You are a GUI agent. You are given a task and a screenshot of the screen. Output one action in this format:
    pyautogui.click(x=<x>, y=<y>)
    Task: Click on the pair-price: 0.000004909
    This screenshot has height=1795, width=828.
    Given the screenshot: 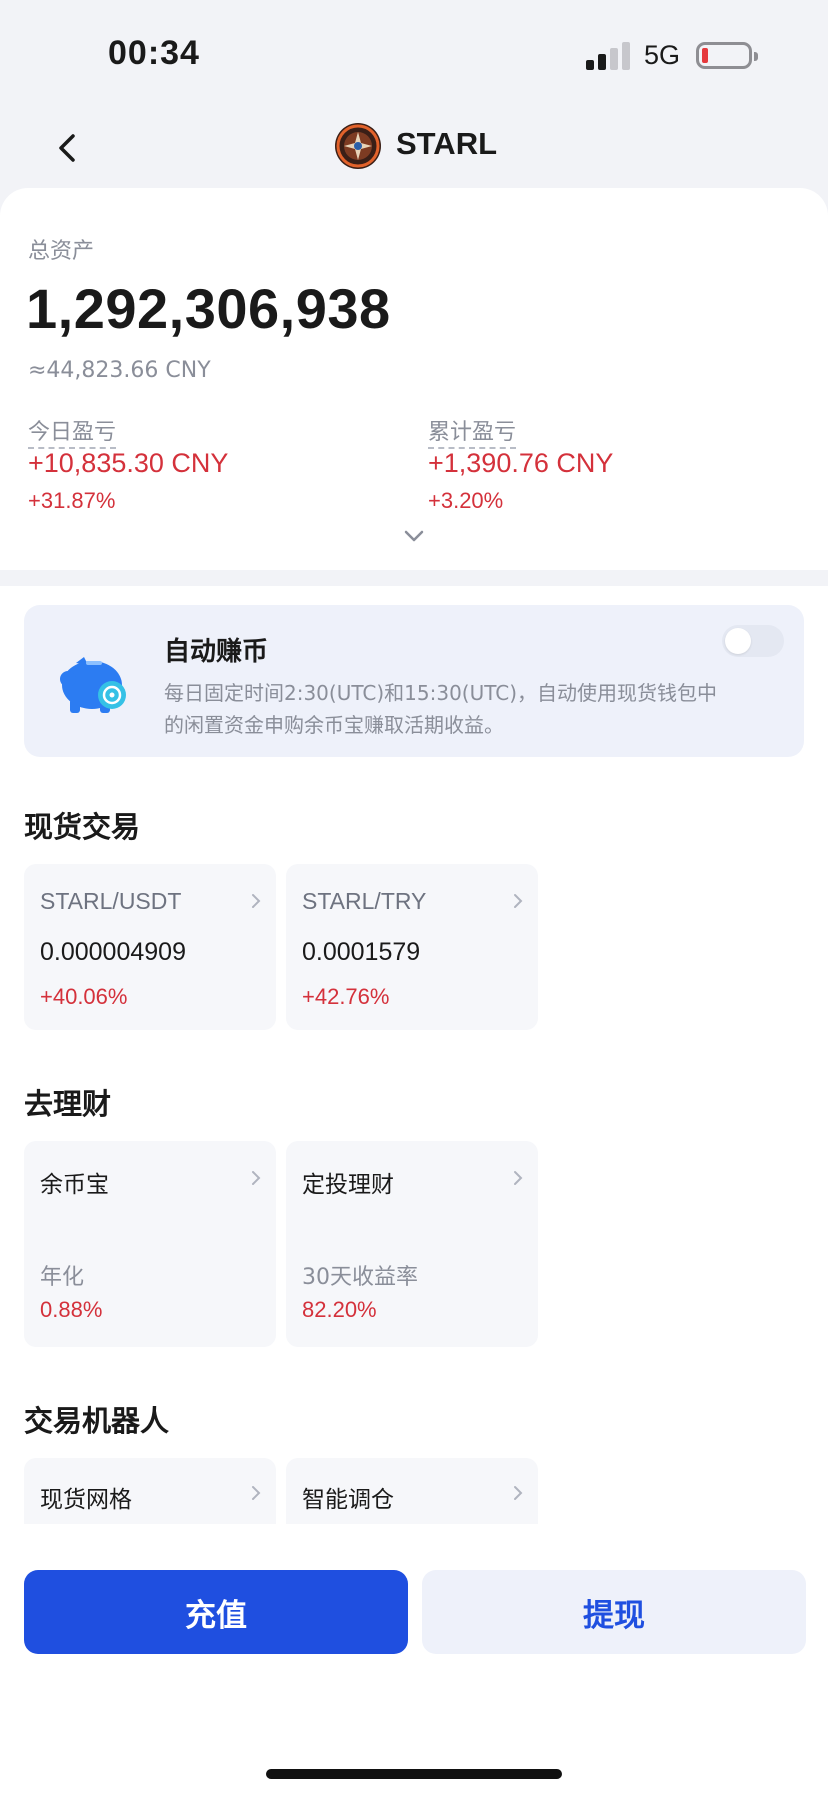 What is the action you would take?
    pyautogui.click(x=113, y=952)
    